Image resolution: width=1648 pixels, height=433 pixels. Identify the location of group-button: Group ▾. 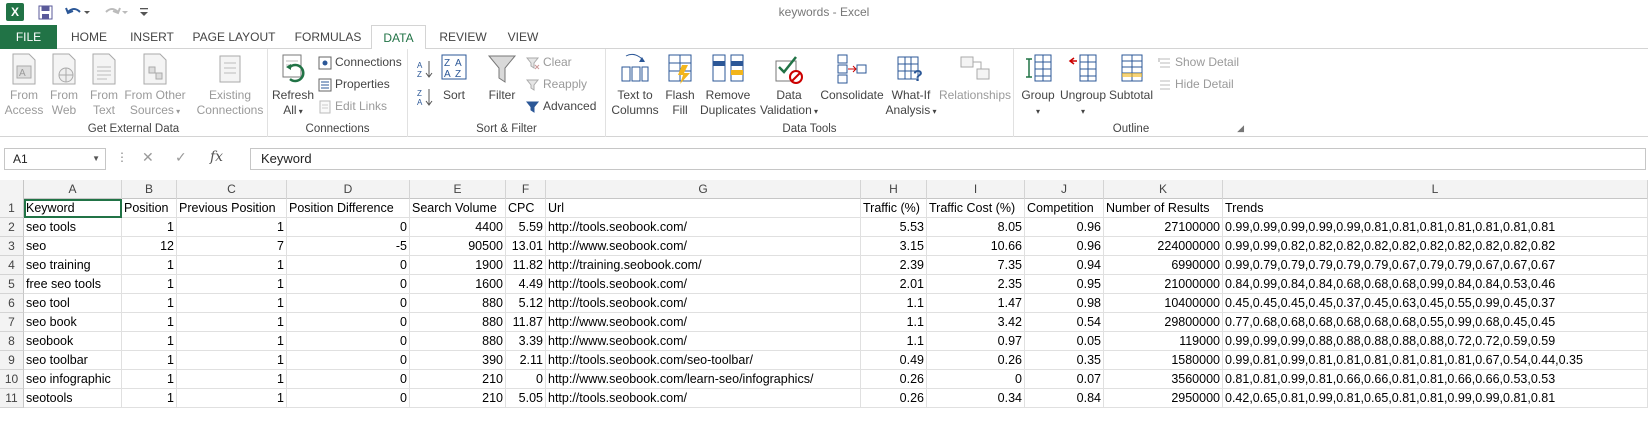
(1038, 86).